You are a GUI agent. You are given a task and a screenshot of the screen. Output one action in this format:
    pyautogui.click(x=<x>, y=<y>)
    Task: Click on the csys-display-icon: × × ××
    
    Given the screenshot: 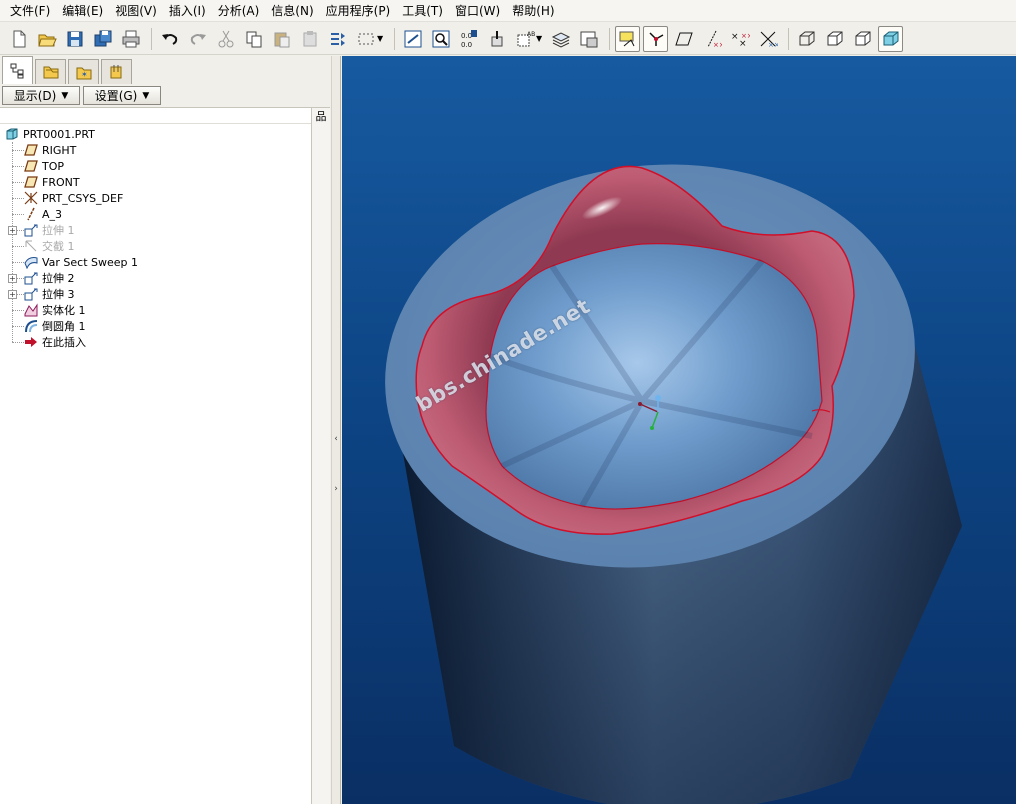 What is the action you would take?
    pyautogui.click(x=739, y=39)
    